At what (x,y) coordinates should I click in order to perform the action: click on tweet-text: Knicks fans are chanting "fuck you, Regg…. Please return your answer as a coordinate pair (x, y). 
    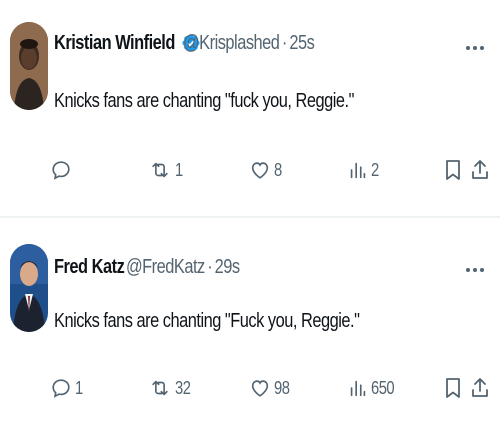
    Looking at the image, I should click on (204, 101).